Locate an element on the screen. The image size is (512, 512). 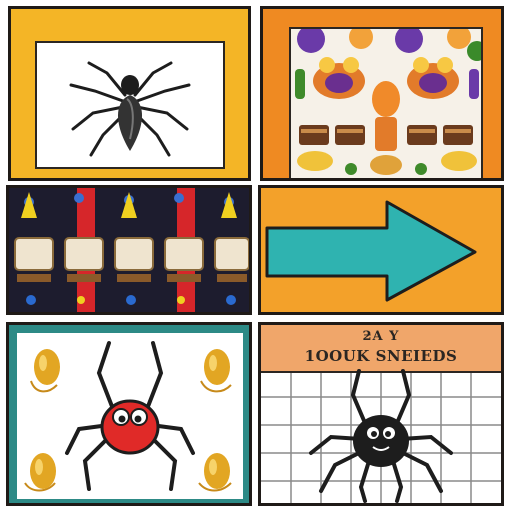
cute-spider-inner is located at coordinates (130, 416).